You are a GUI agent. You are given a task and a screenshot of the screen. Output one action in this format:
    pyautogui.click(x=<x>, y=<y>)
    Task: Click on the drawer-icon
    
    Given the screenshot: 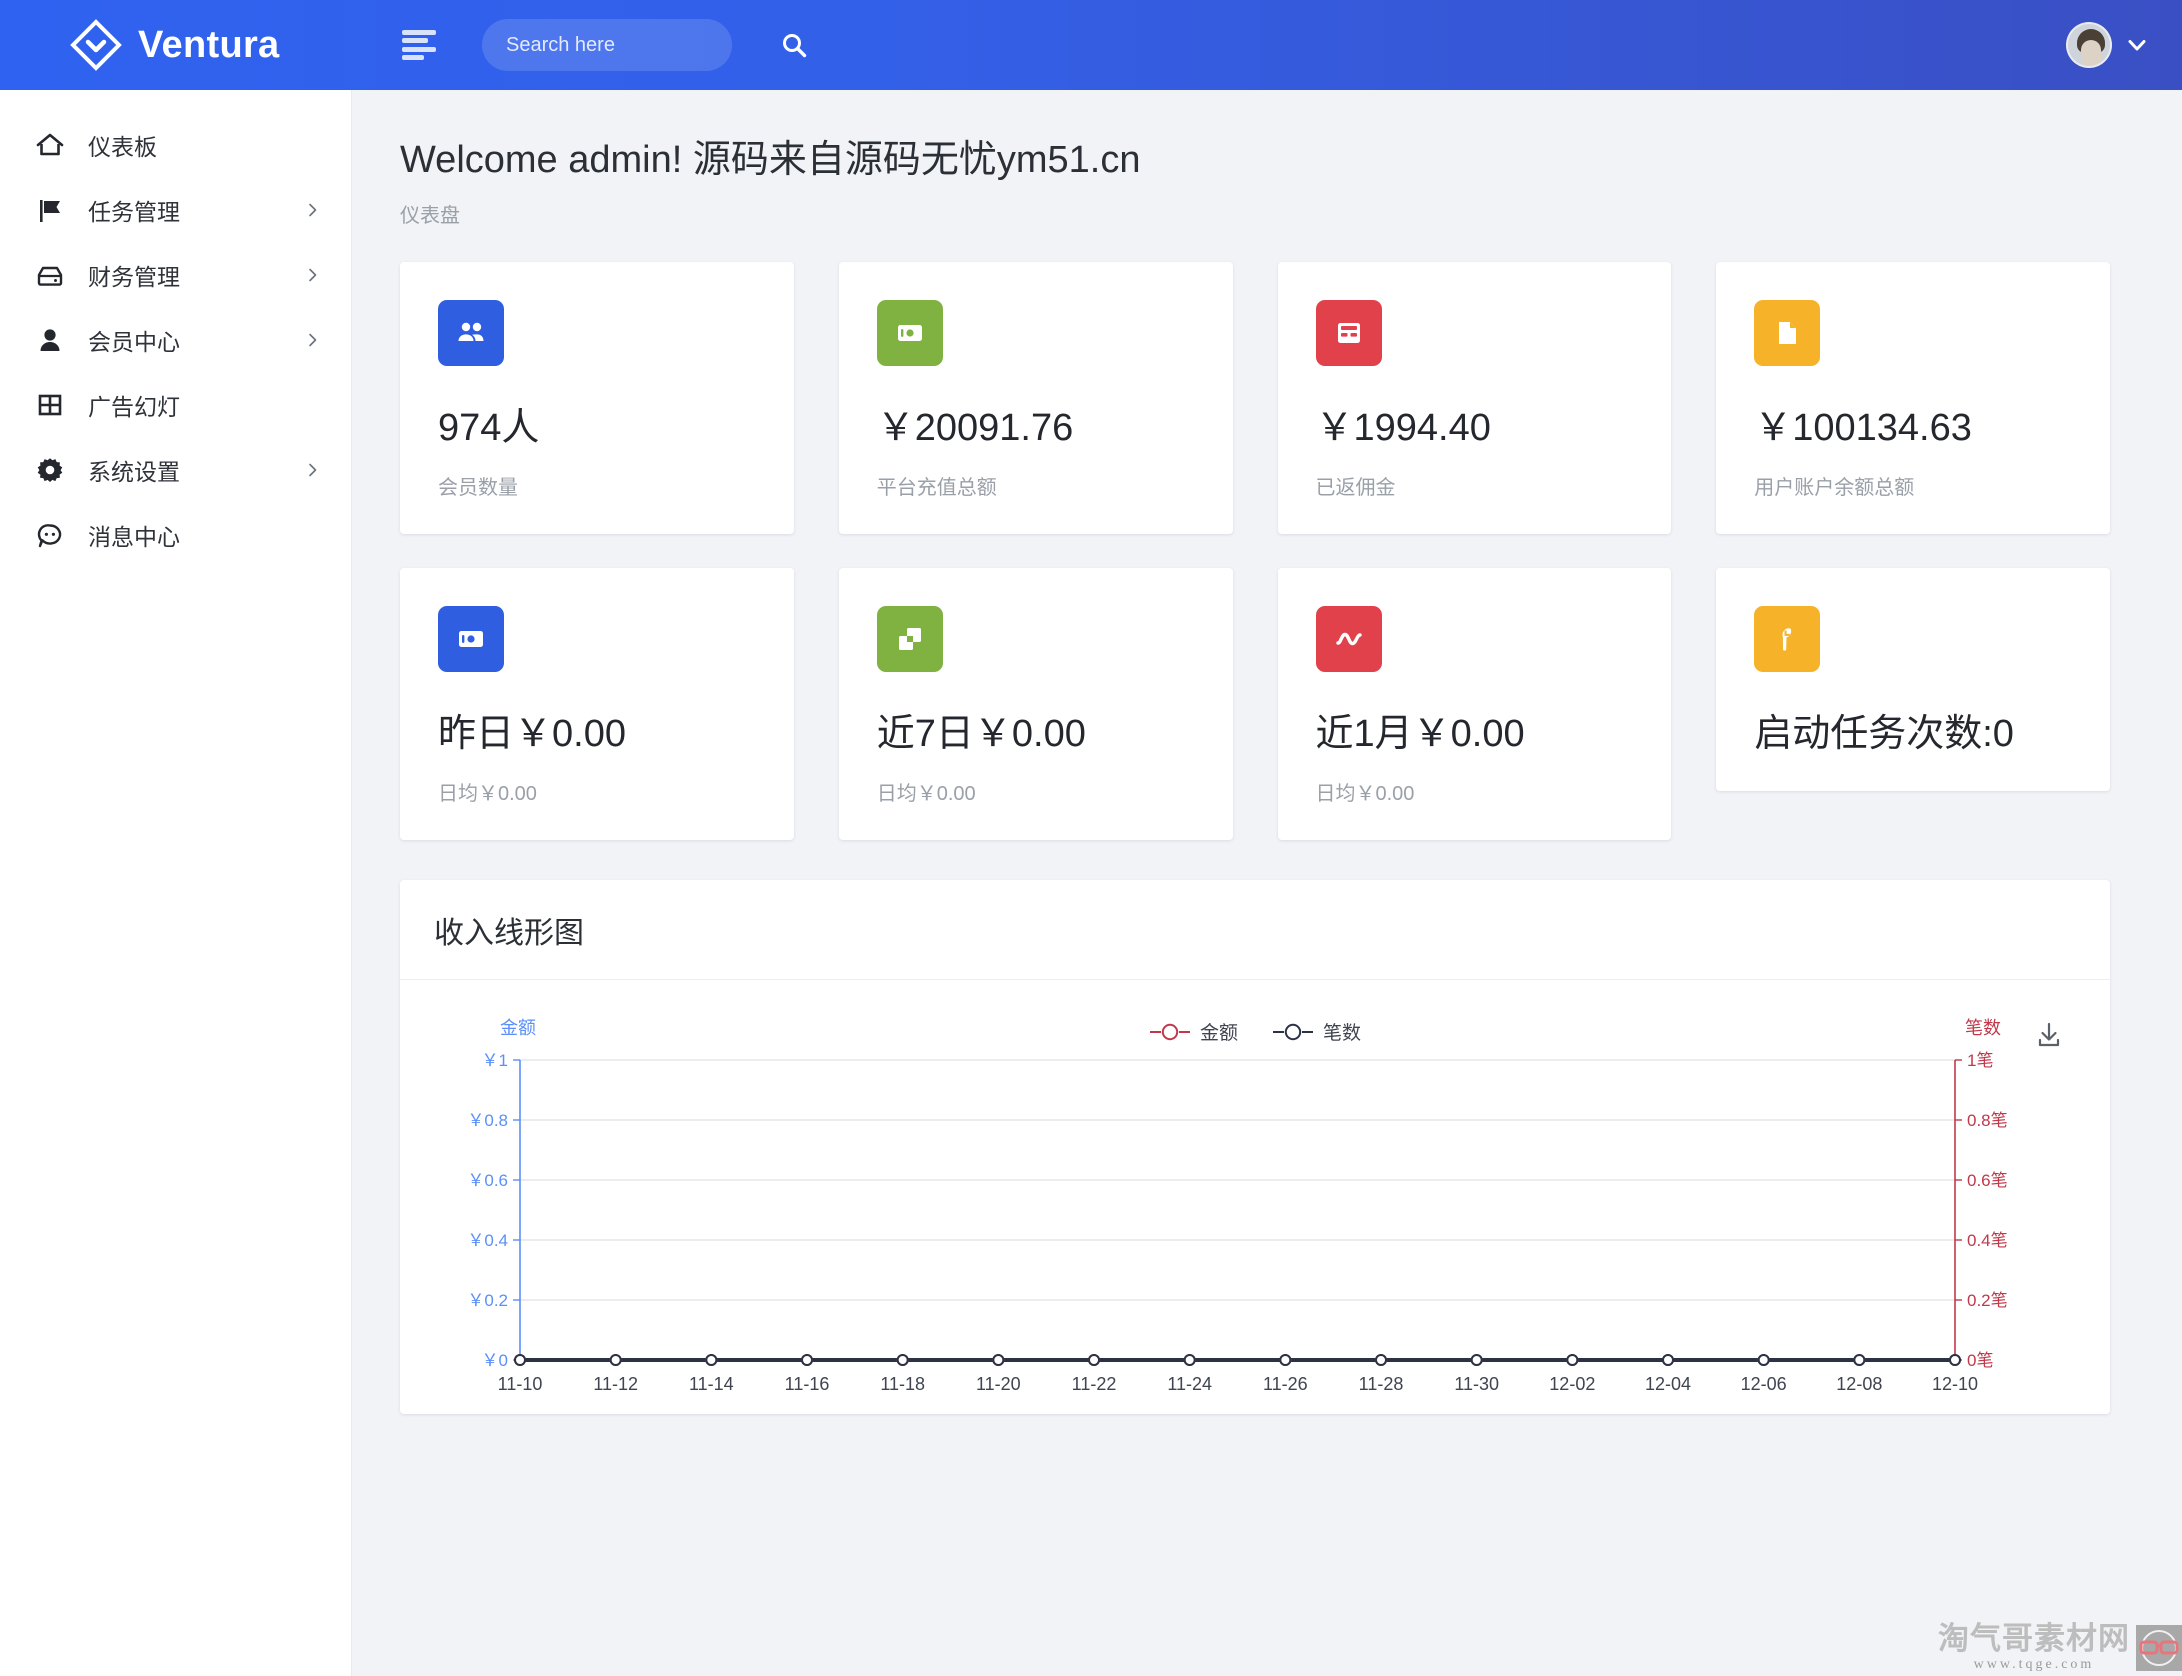 What is the action you would take?
    pyautogui.click(x=50, y=275)
    